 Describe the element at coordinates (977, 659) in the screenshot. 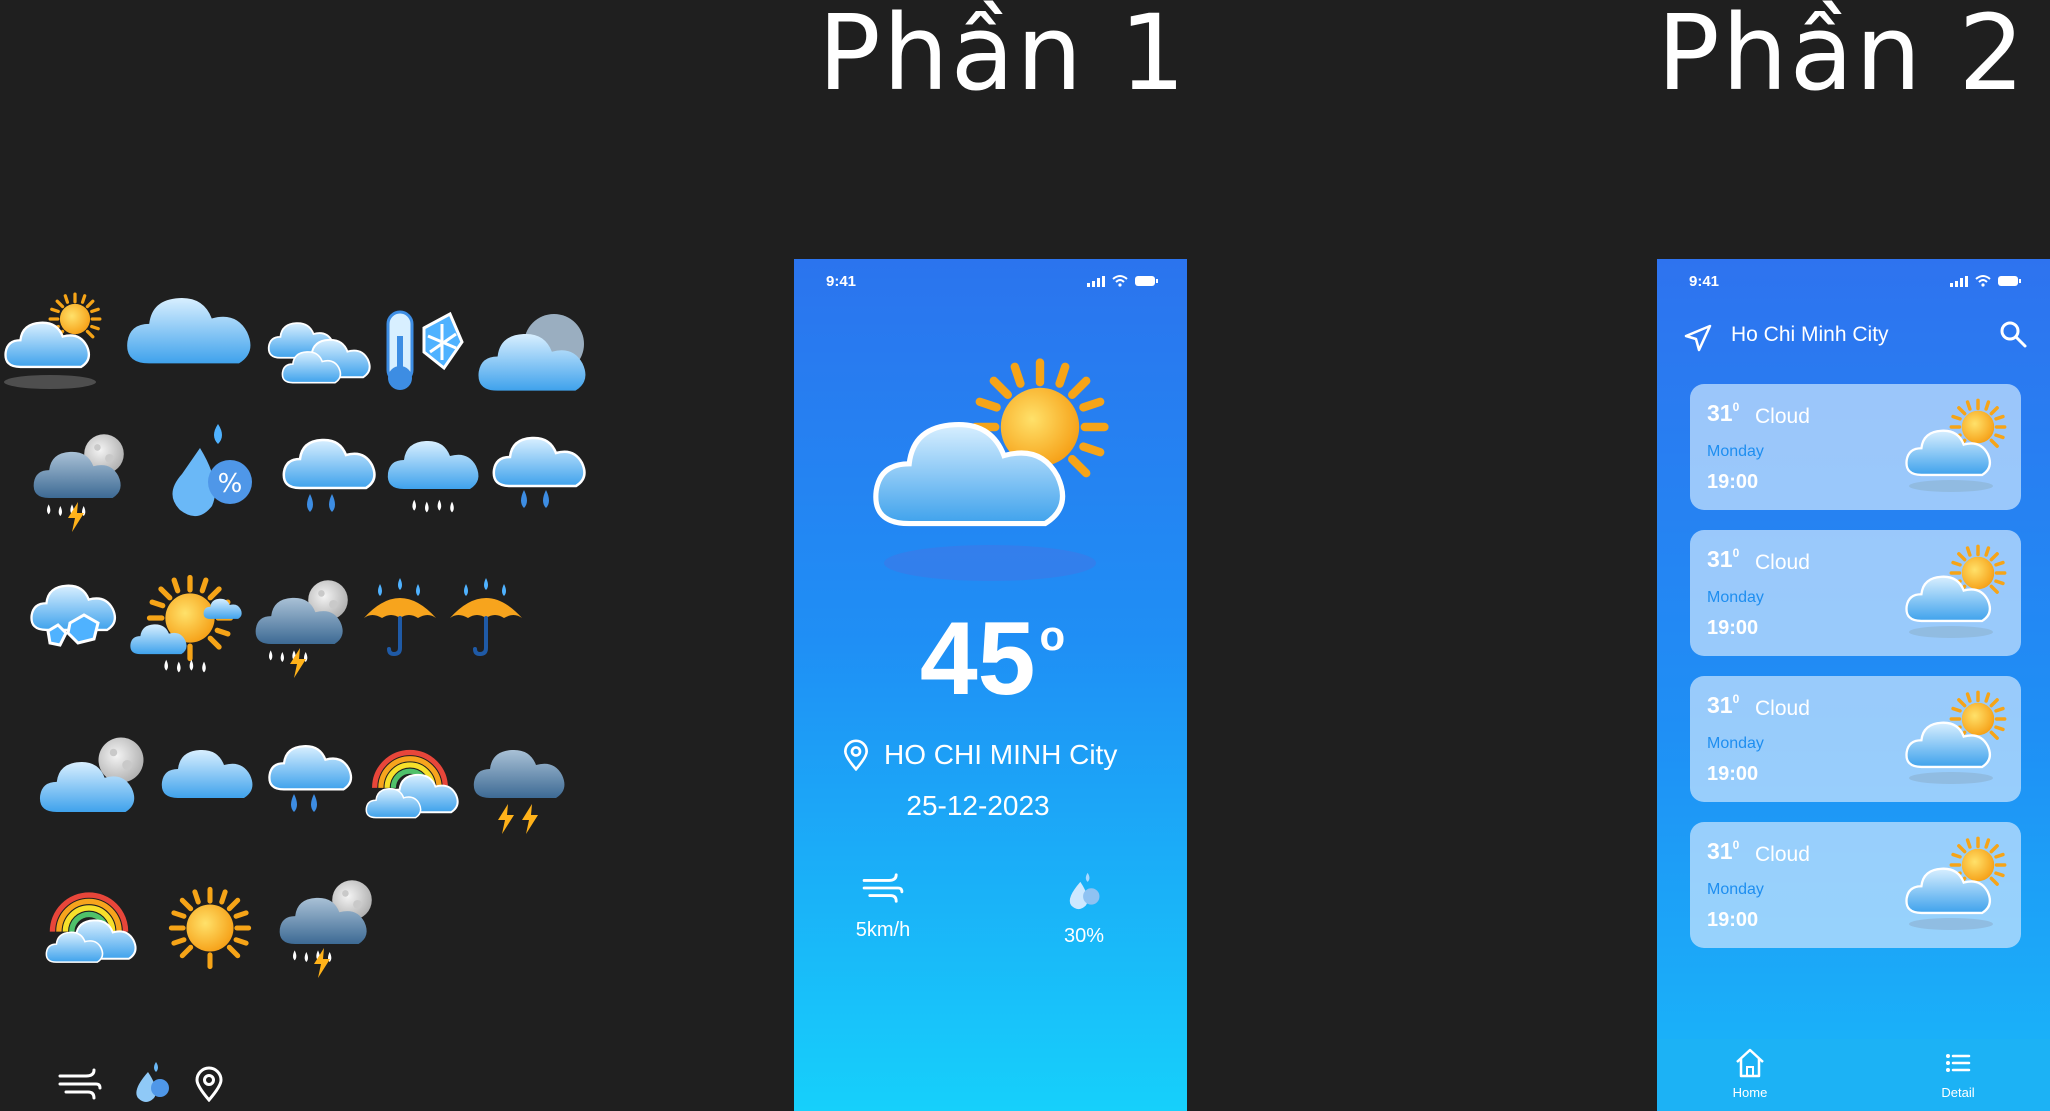

I see `temperature-value: 45` at that location.